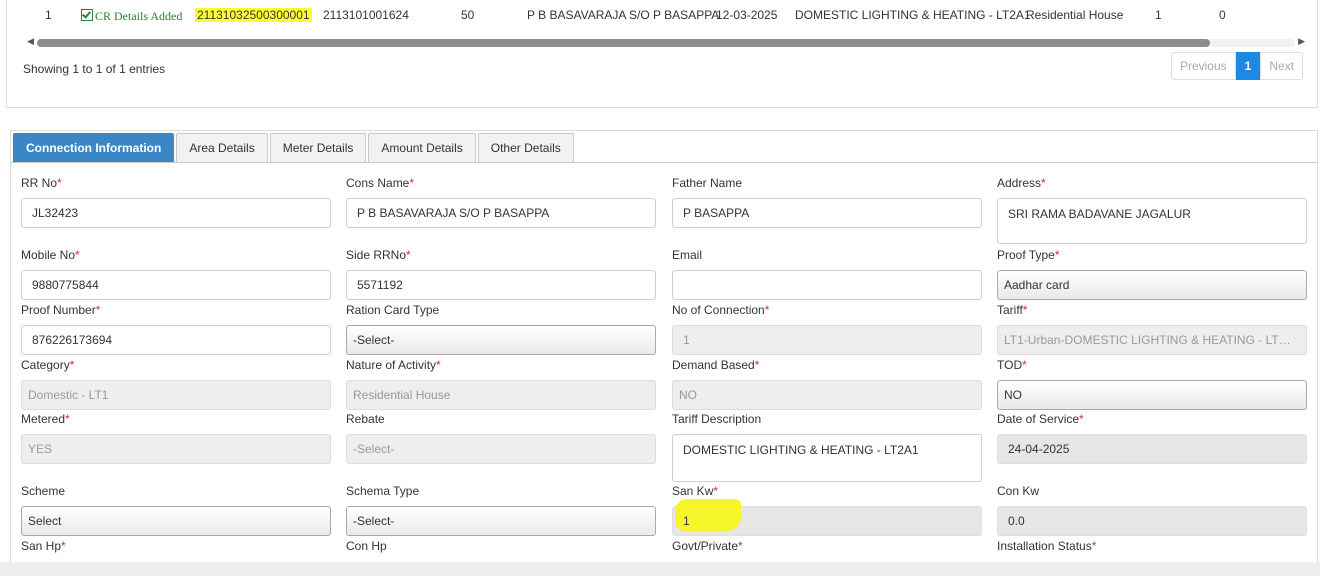 This screenshot has width=1320, height=576. Describe the element at coordinates (660, 569) in the screenshot. I see `bottom-scroll-strip` at that location.